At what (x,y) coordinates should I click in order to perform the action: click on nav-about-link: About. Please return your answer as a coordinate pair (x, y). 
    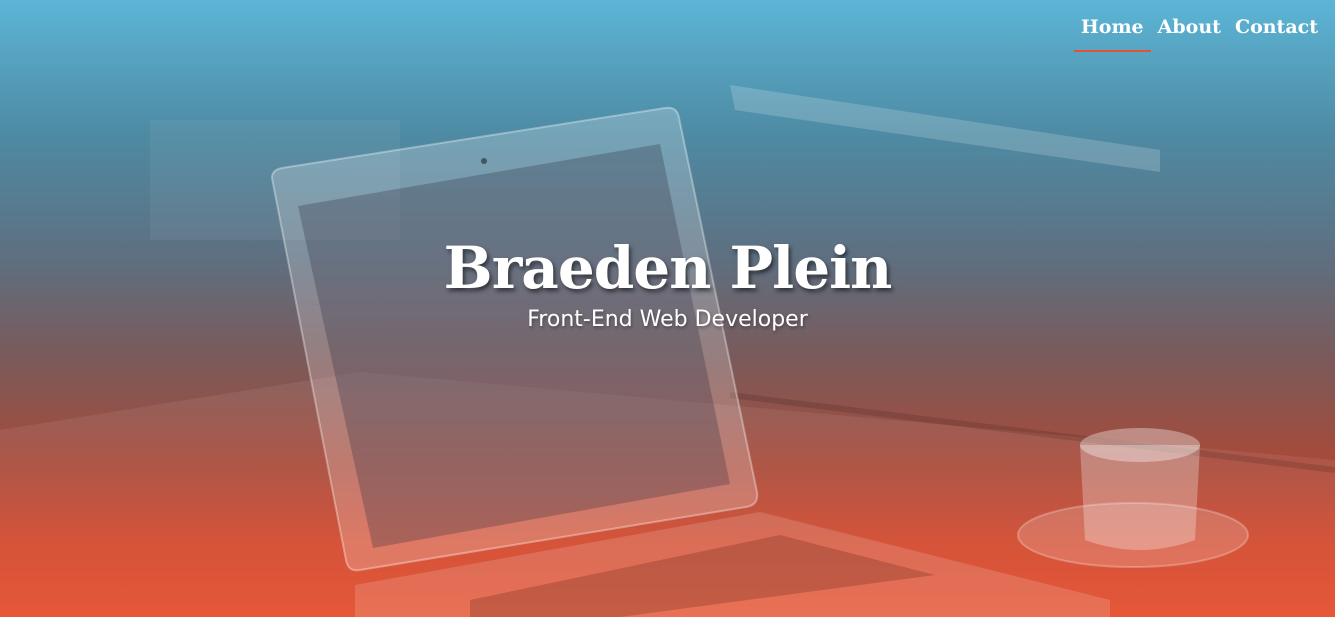
    Looking at the image, I should click on (1189, 33).